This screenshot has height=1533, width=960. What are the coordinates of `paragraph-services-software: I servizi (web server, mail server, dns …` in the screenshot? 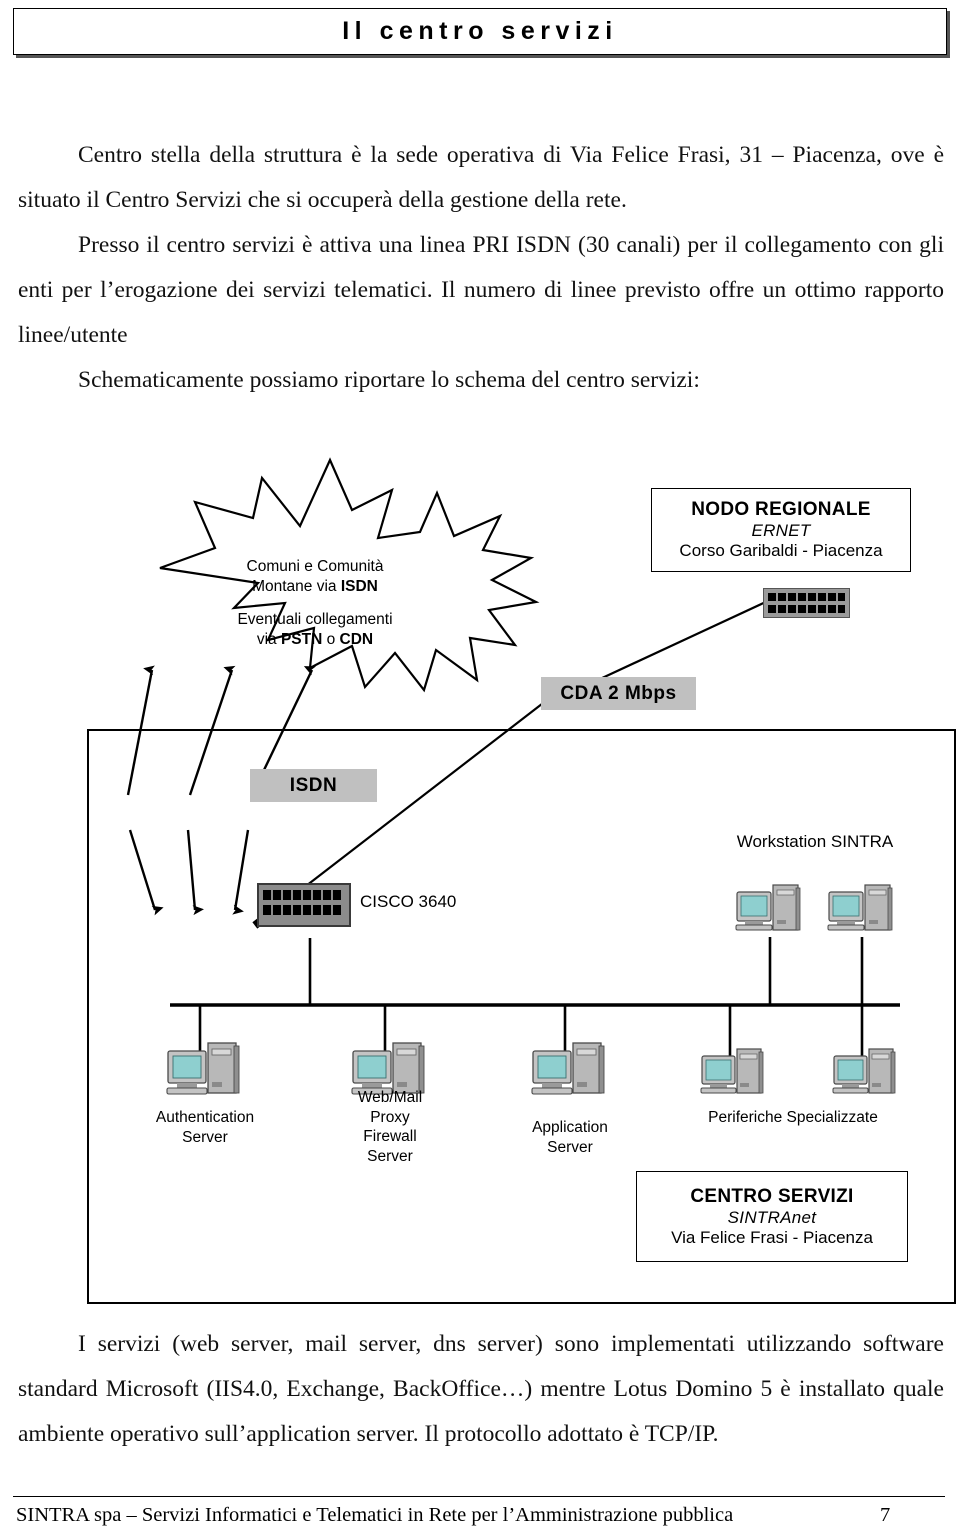 It's located at (481, 1389).